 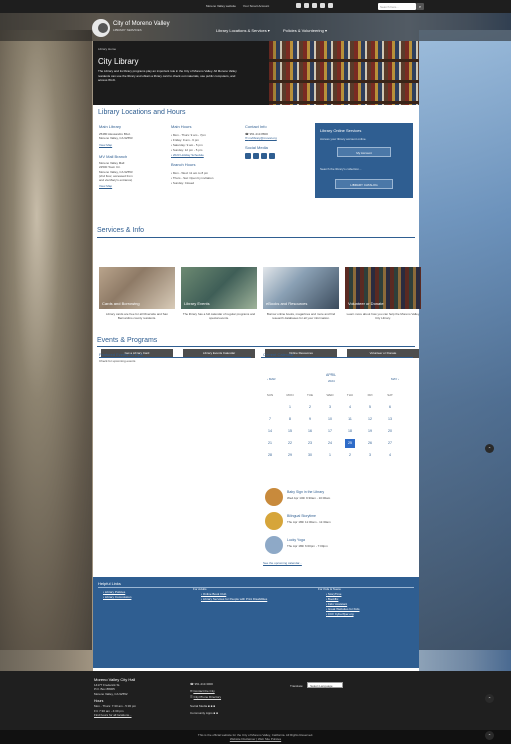 What do you see at coordinates (370, 407) in the screenshot?
I see `calendar-day: 5` at bounding box center [370, 407].